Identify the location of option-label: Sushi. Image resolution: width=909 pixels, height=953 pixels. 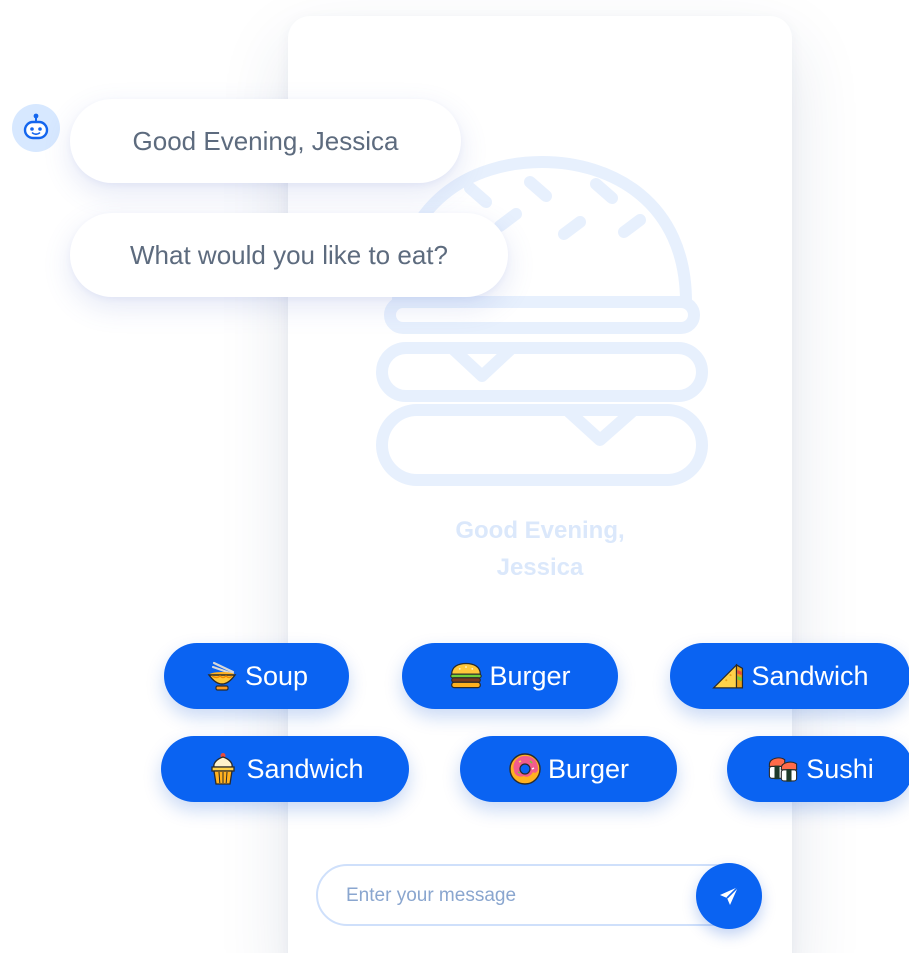
(840, 768).